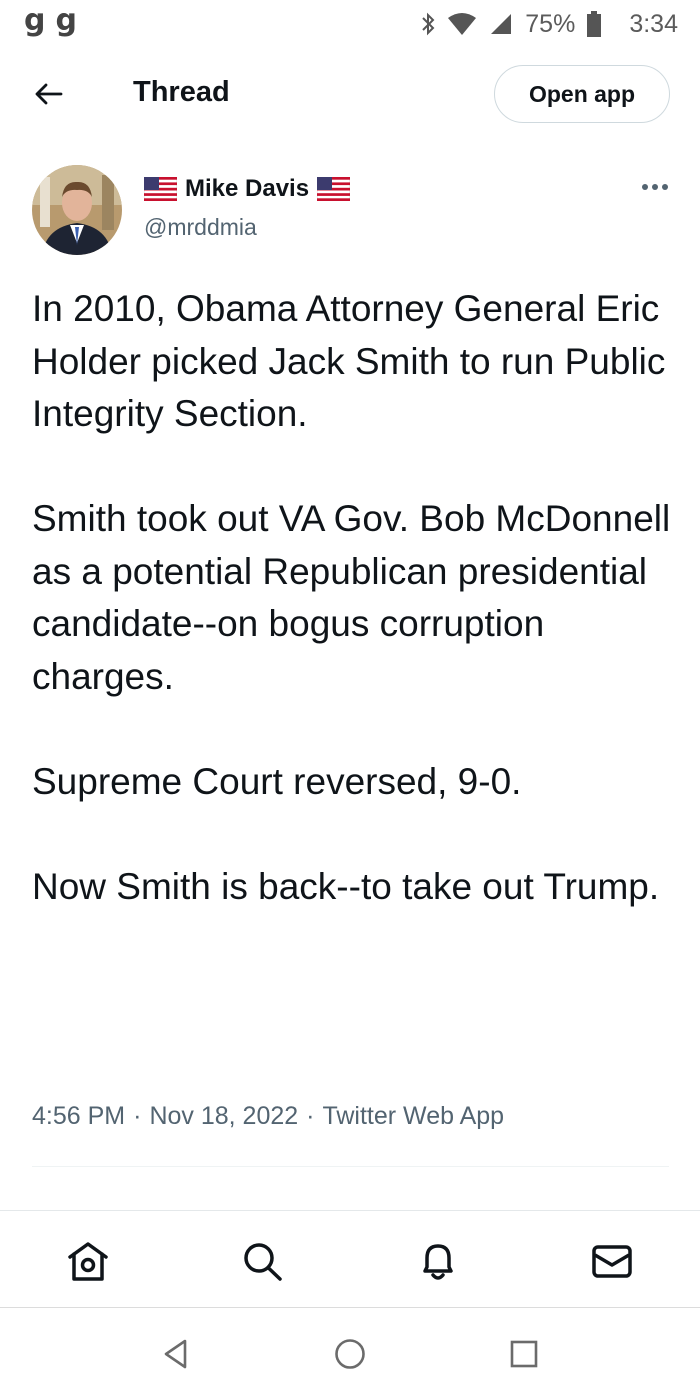  I want to click on bottom-nav, so click(350, 1259).